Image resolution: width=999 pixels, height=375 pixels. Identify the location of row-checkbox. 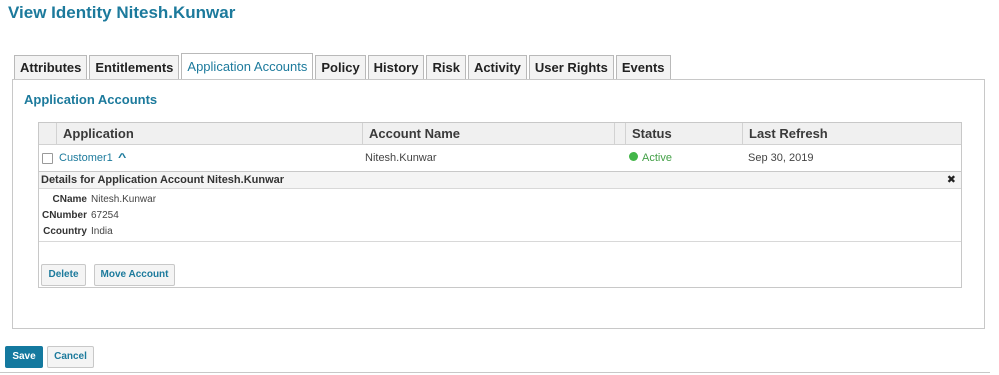
(47, 158).